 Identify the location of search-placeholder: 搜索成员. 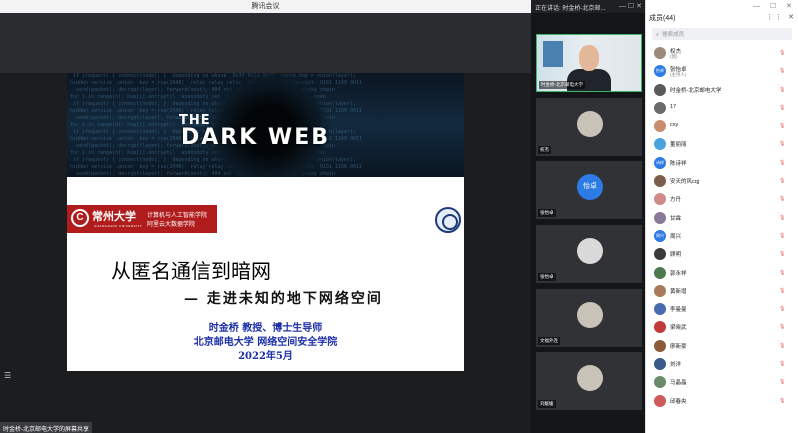
(673, 35).